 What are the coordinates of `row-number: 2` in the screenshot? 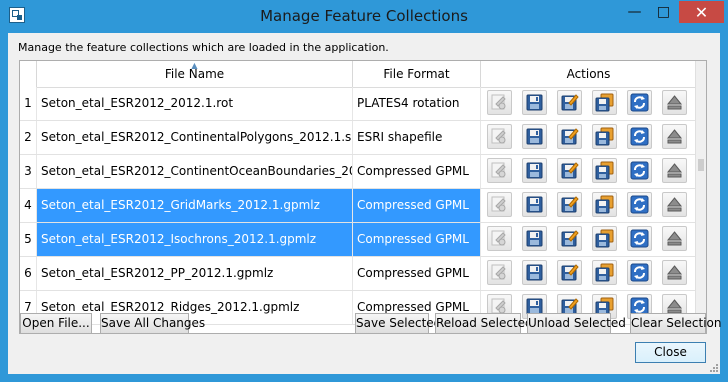 It's located at (28, 137).